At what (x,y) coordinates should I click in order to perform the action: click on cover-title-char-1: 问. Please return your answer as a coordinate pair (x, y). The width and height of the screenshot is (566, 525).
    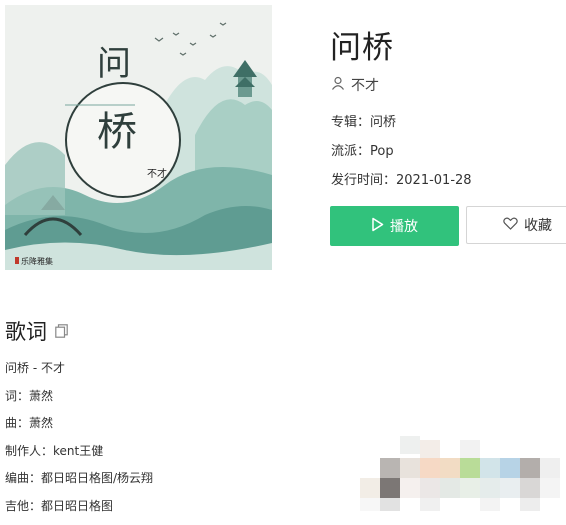
    Looking at the image, I should click on (114, 64).